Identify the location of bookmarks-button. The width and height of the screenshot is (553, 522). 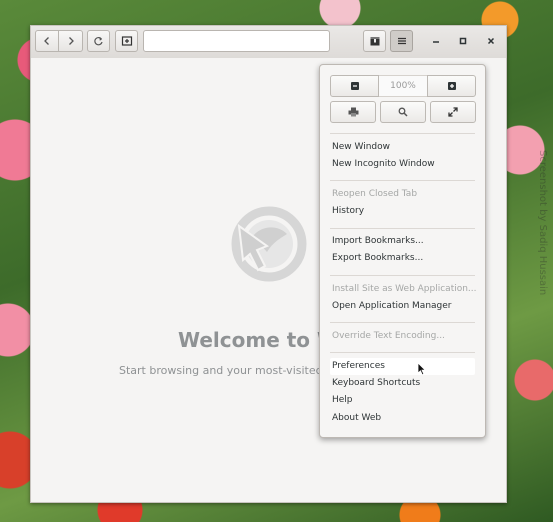
(374, 41).